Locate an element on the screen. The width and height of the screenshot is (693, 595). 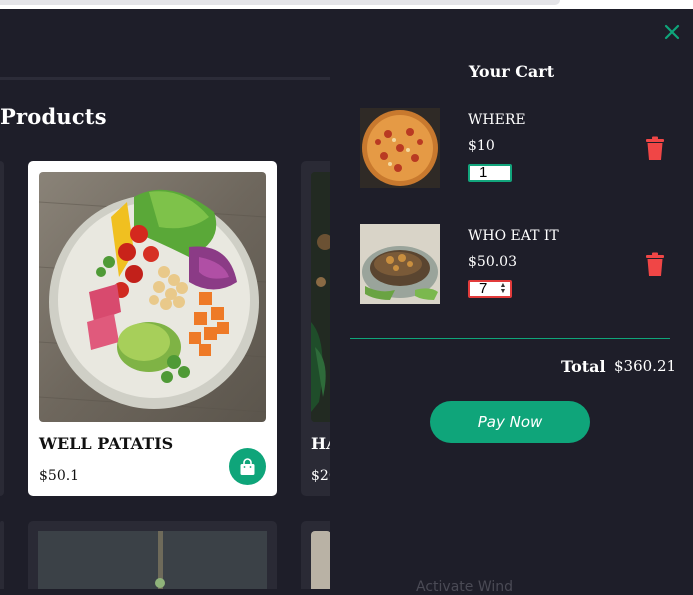
product-card-row2-partial is located at coordinates (316, 555).